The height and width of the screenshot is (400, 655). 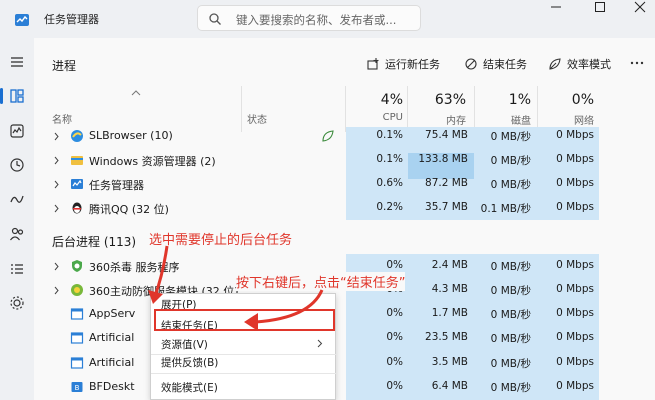 What do you see at coordinates (112, 337) in the screenshot?
I see `process-name: Artificial` at bounding box center [112, 337].